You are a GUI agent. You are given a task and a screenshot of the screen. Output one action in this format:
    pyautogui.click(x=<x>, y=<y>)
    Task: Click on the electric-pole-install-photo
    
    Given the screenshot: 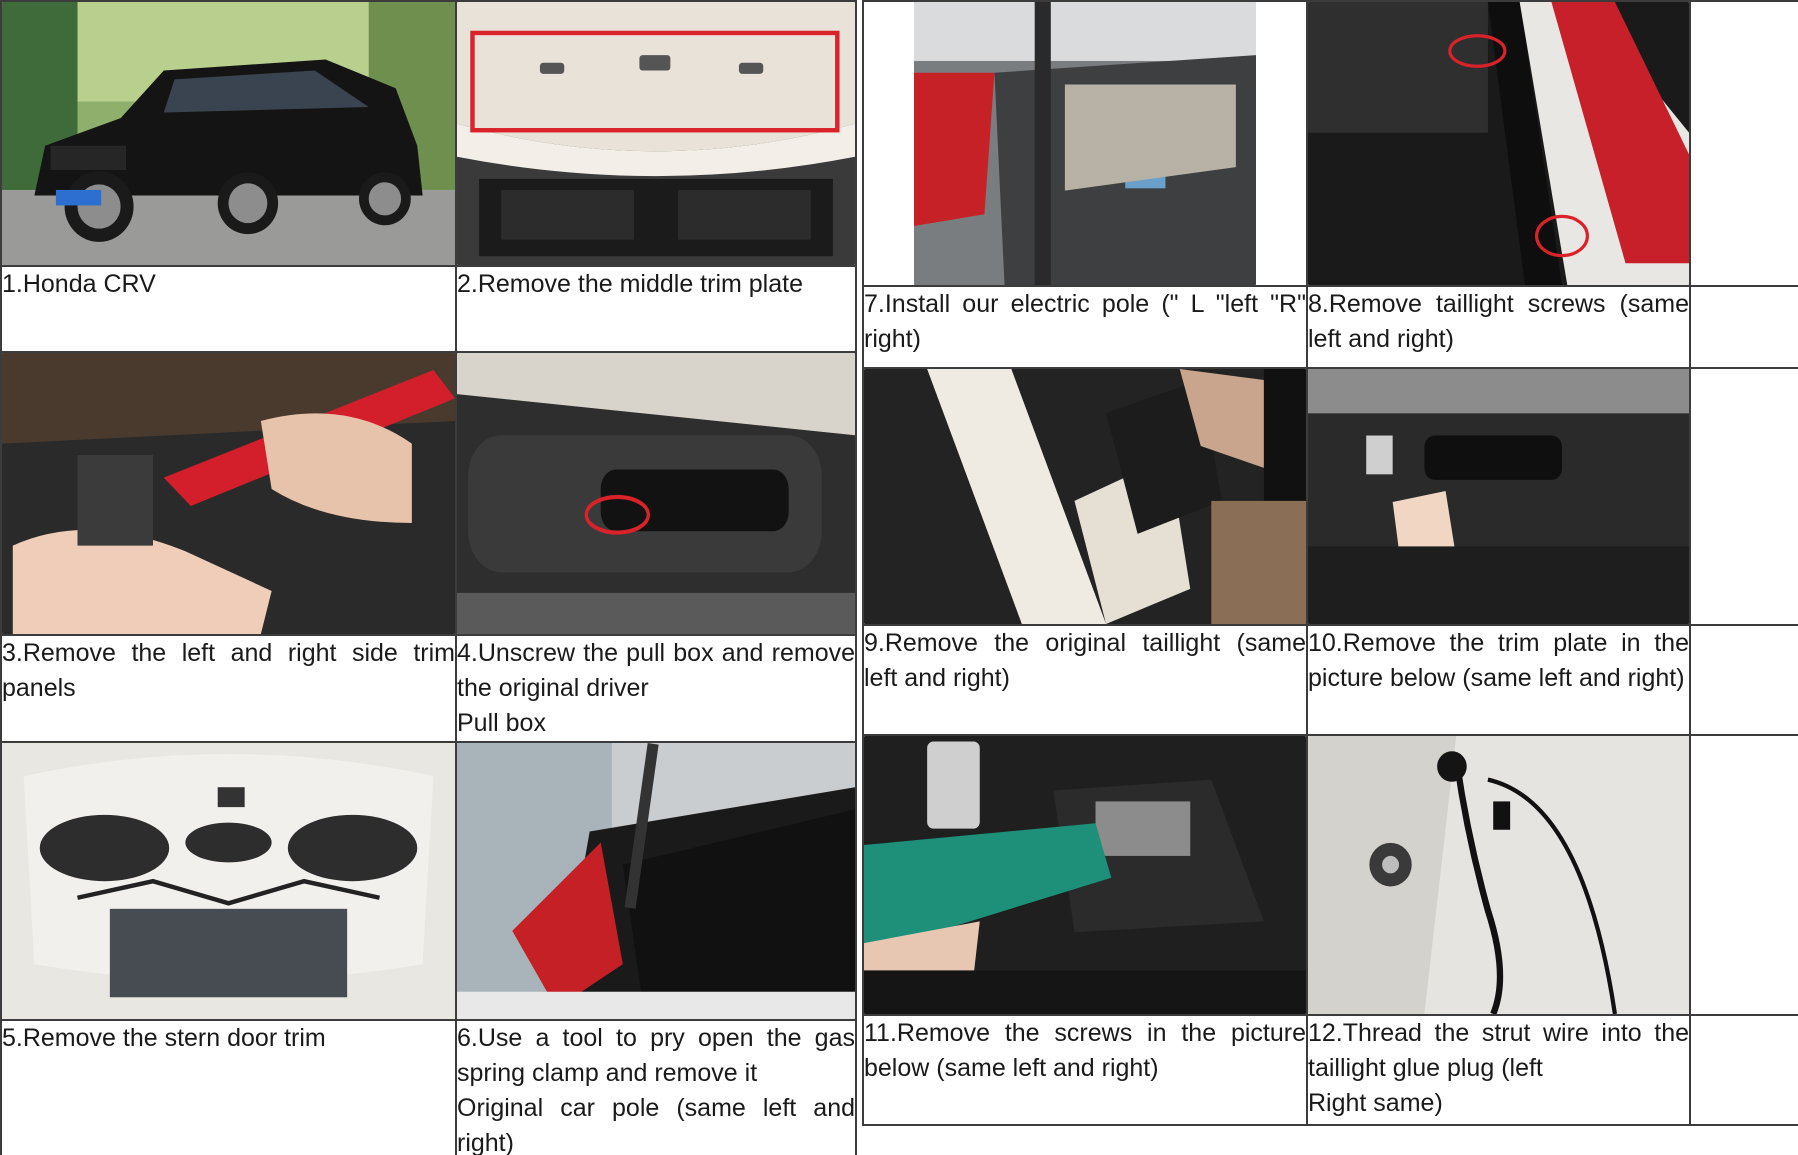 What is the action you would take?
    pyautogui.click(x=1085, y=143)
    